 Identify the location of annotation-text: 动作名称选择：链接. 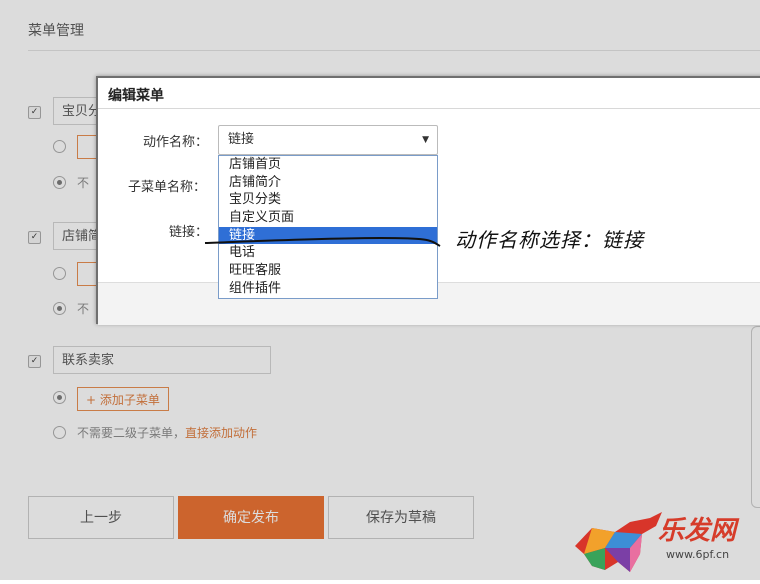
(549, 240).